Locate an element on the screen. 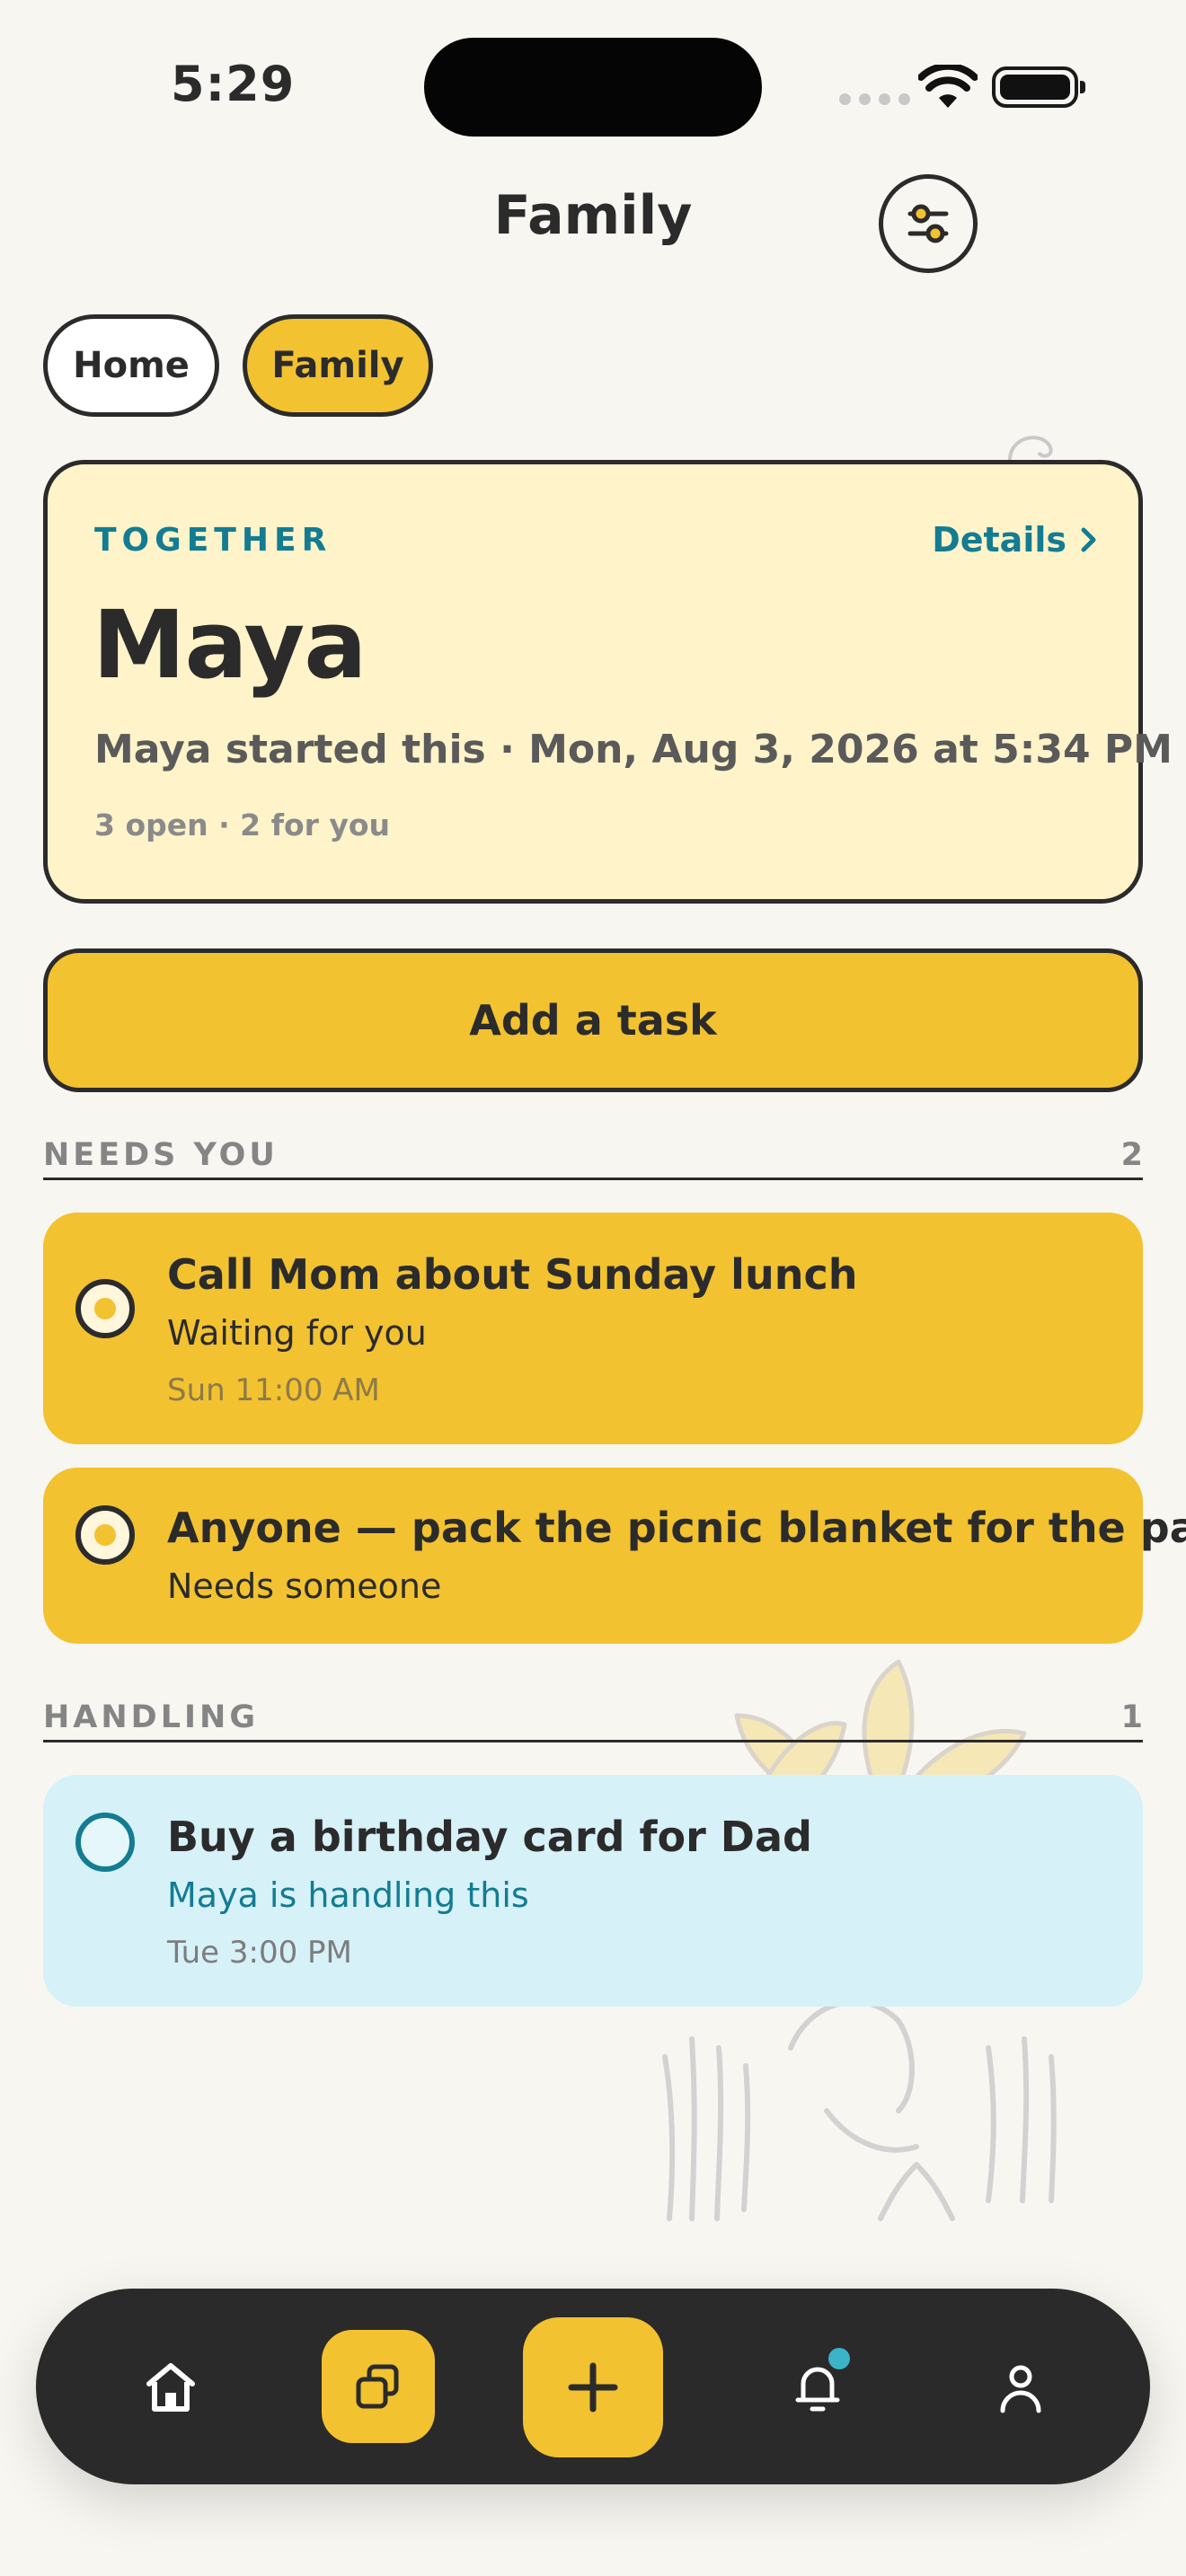  notification-badge is located at coordinates (839, 2358).